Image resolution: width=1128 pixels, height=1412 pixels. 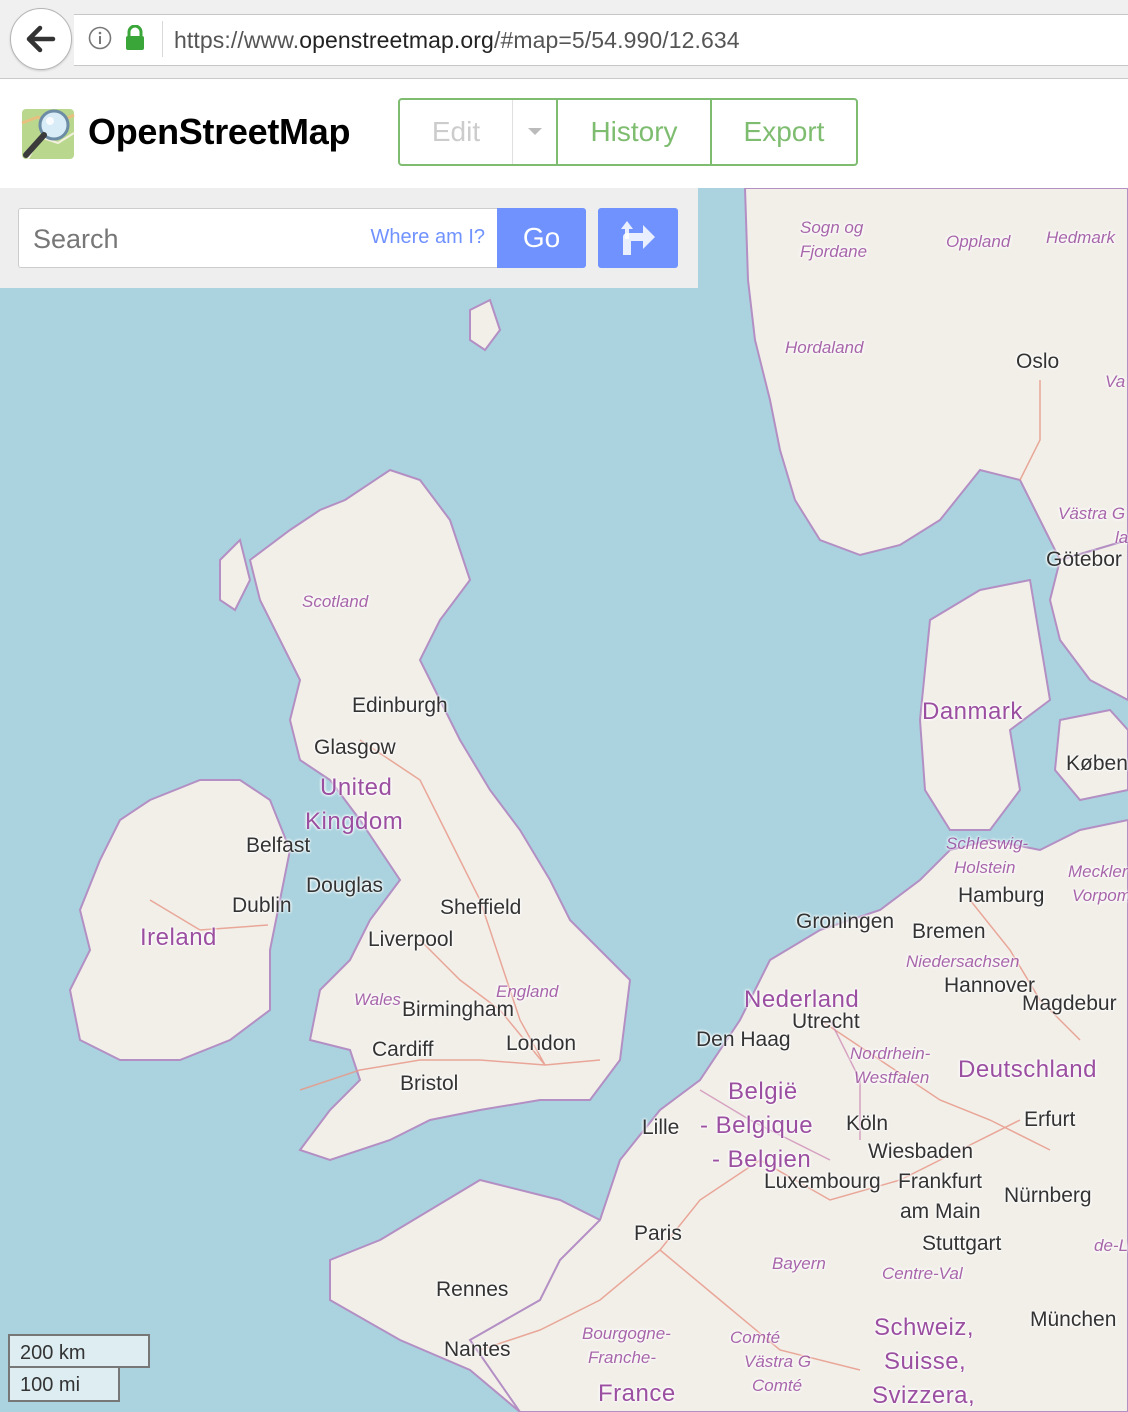 What do you see at coordinates (890, 1053) in the screenshot?
I see `map-label: Nordrhein-` at bounding box center [890, 1053].